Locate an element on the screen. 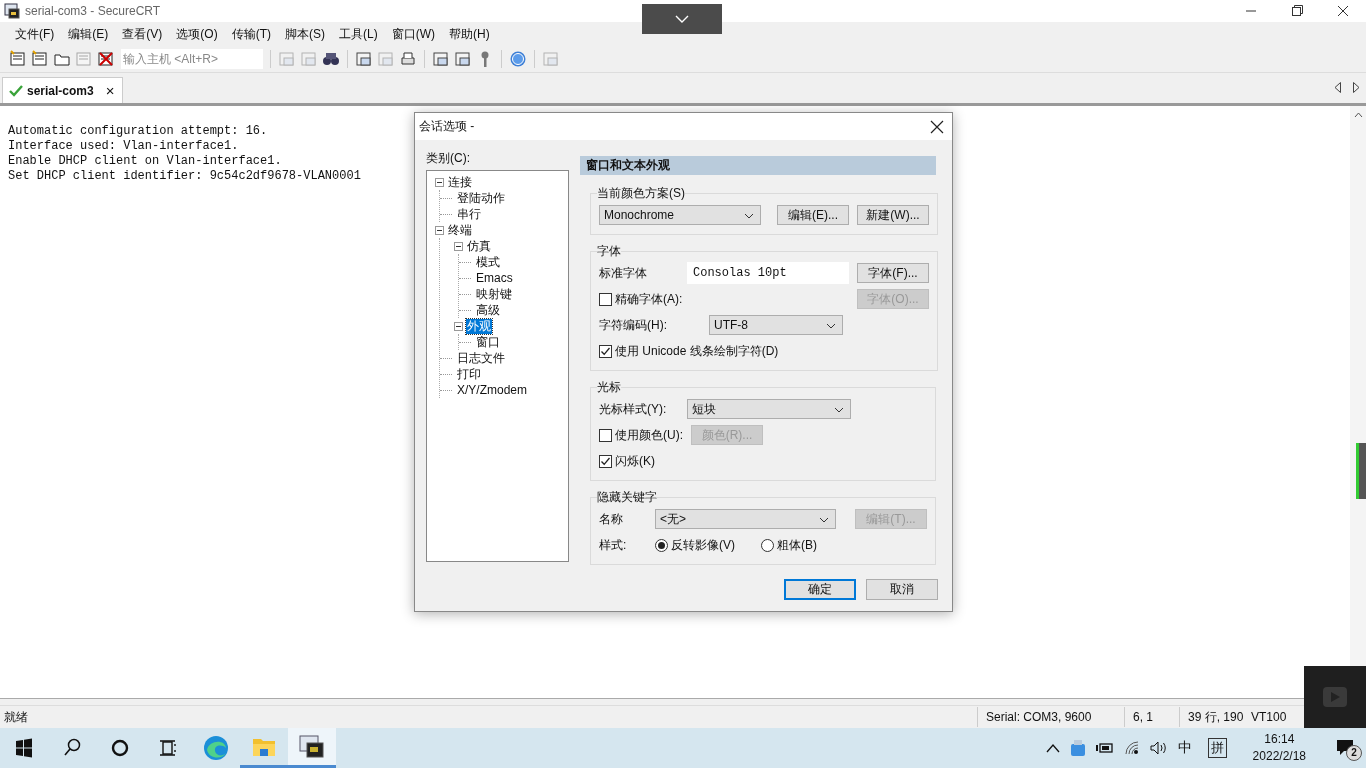 The width and height of the screenshot is (1366, 768). group-title: 字体 is located at coordinates (609, 251).